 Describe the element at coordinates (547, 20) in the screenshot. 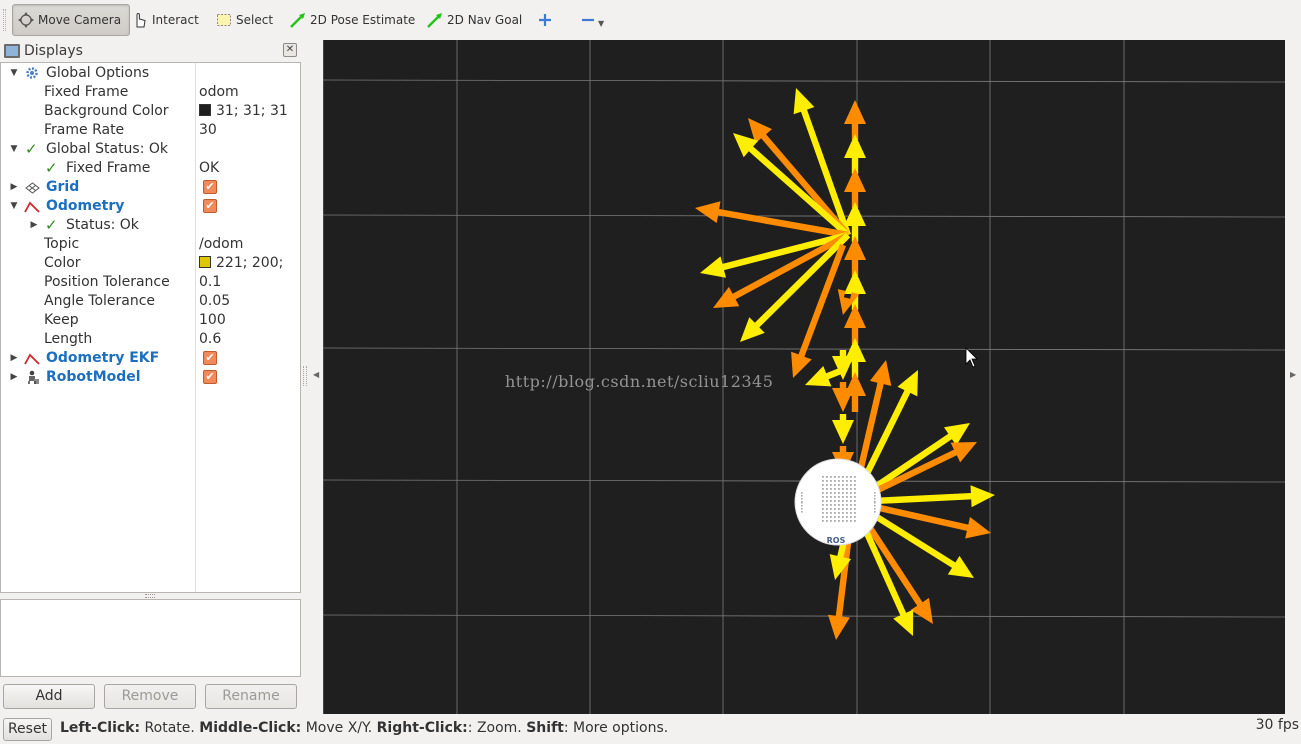

I see `add-tool-button` at that location.